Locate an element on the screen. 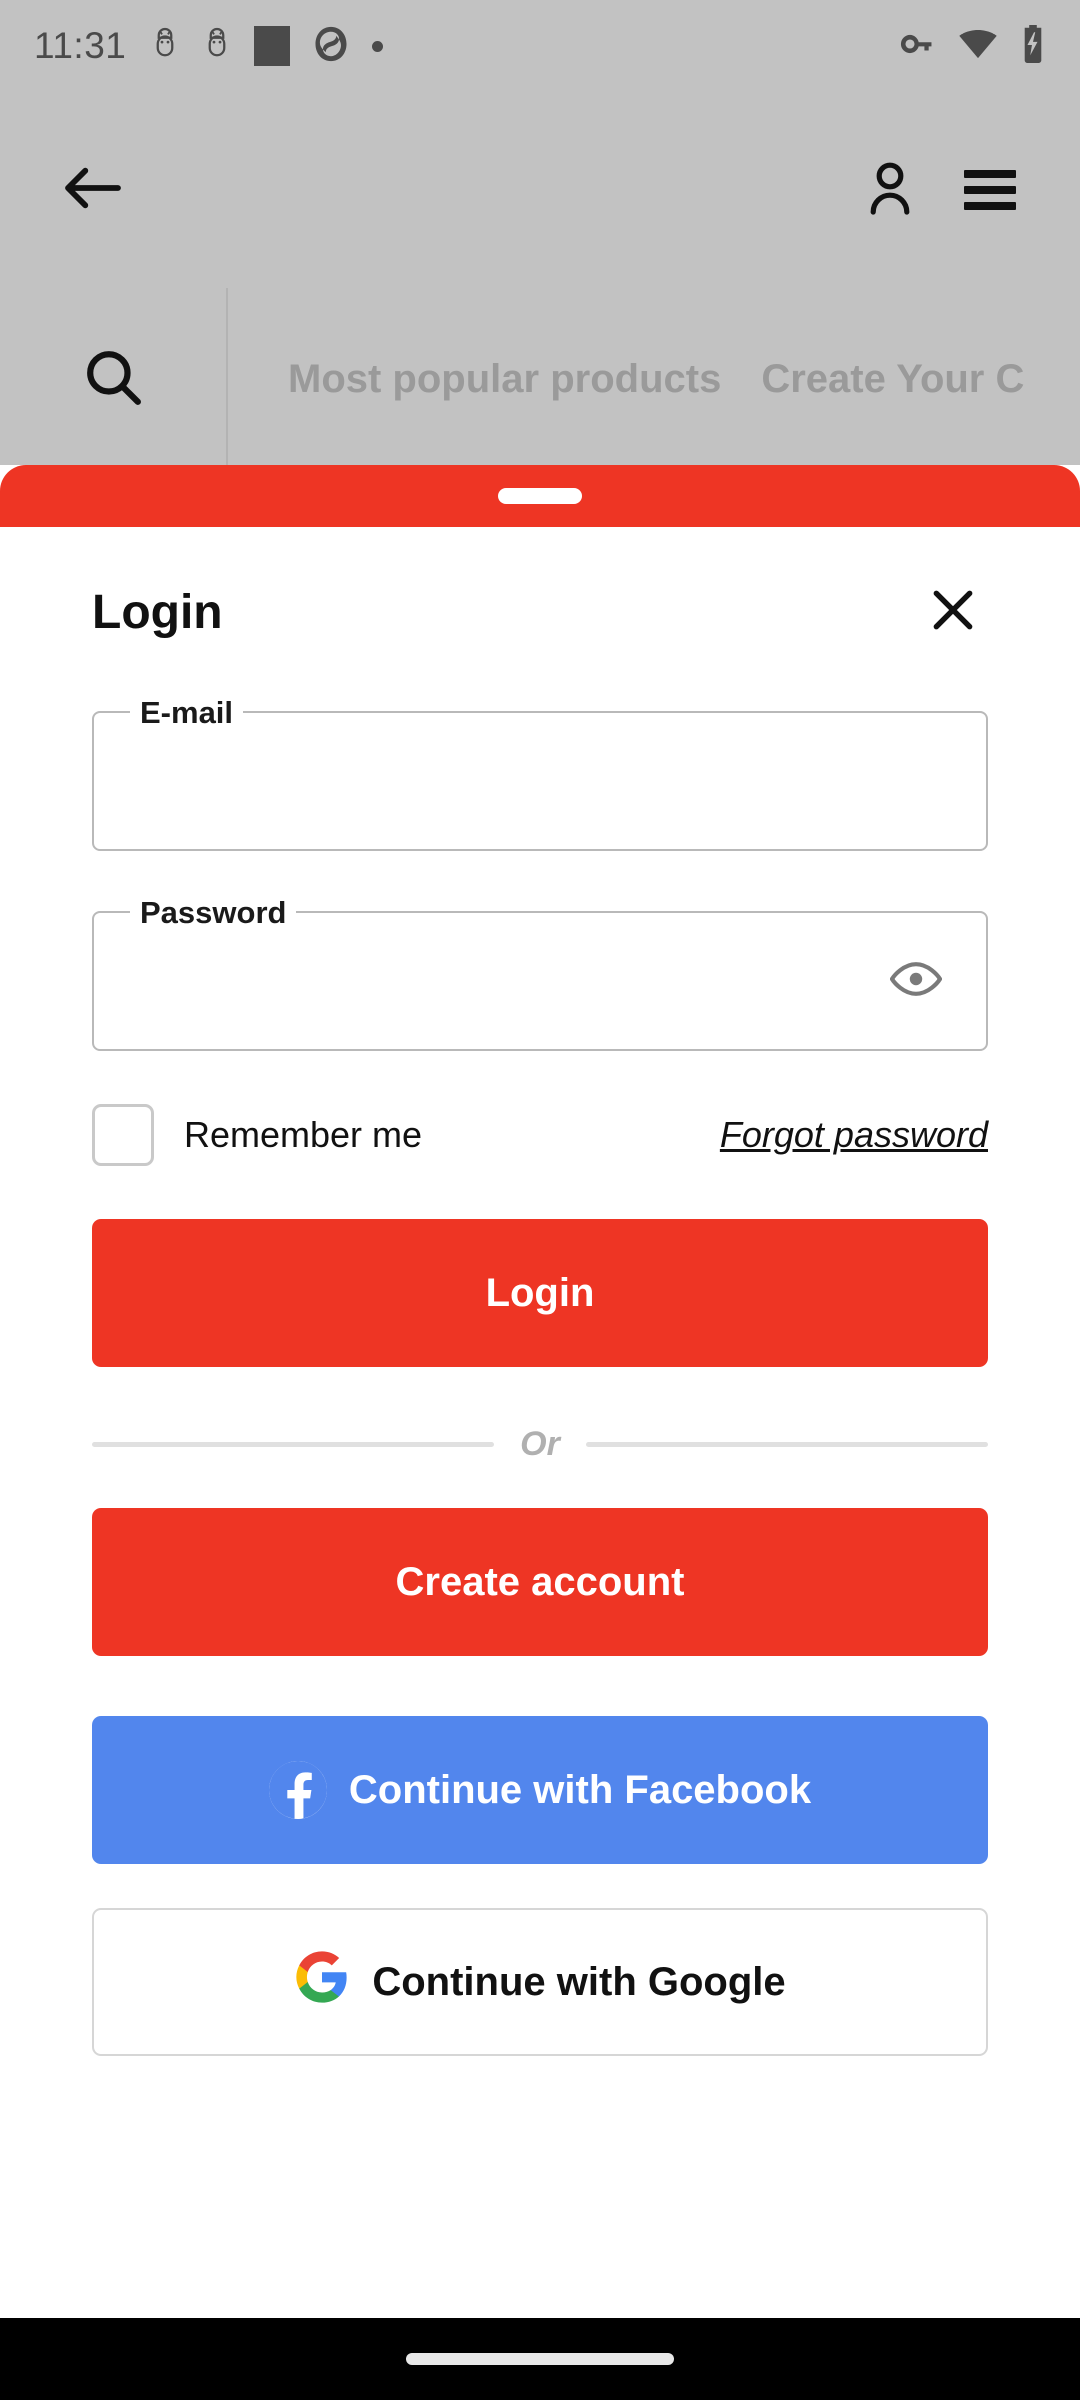  continue-with-google-button: Continue with Google is located at coordinates (540, 1982).